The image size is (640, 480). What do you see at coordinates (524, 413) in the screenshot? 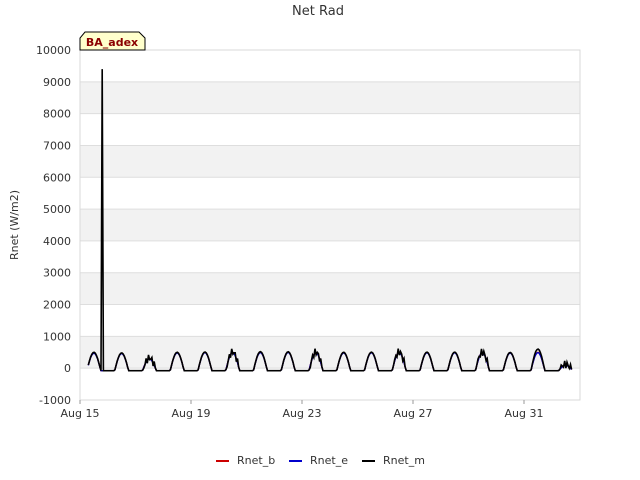
I see `x-tick-label: Aug 31` at bounding box center [524, 413].